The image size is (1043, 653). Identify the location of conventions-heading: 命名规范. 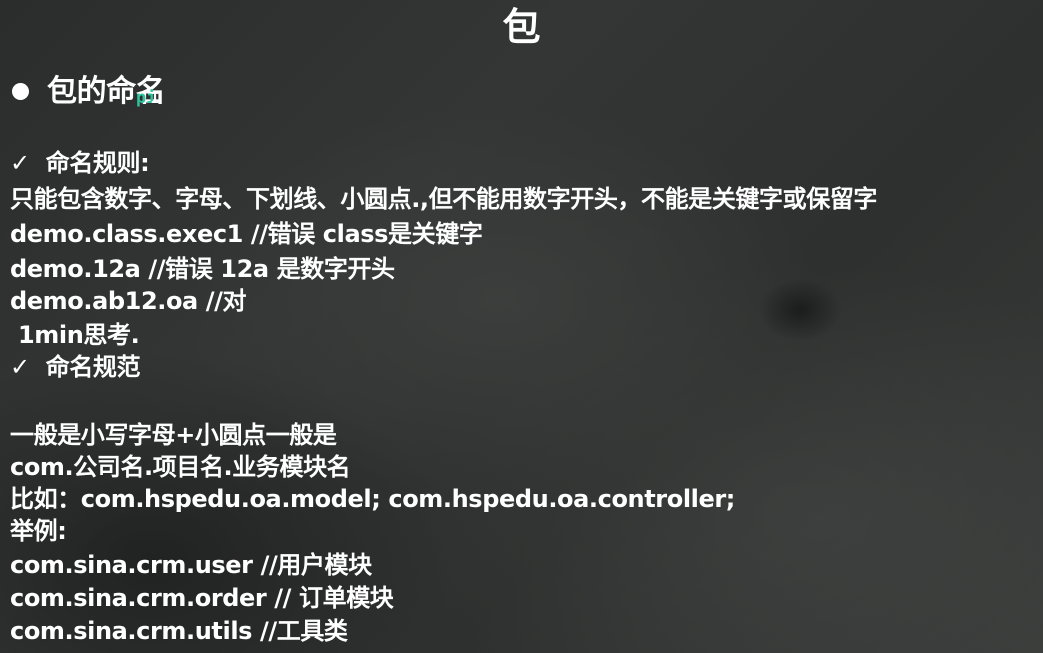
(93, 367).